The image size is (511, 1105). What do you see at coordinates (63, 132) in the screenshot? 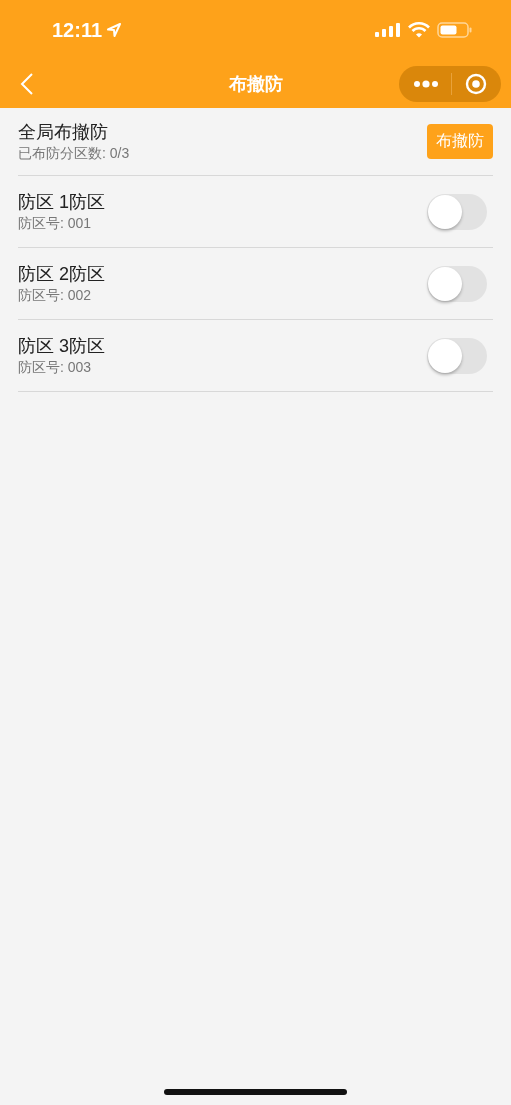
I see `global-arm-title: 全局布撤防` at bounding box center [63, 132].